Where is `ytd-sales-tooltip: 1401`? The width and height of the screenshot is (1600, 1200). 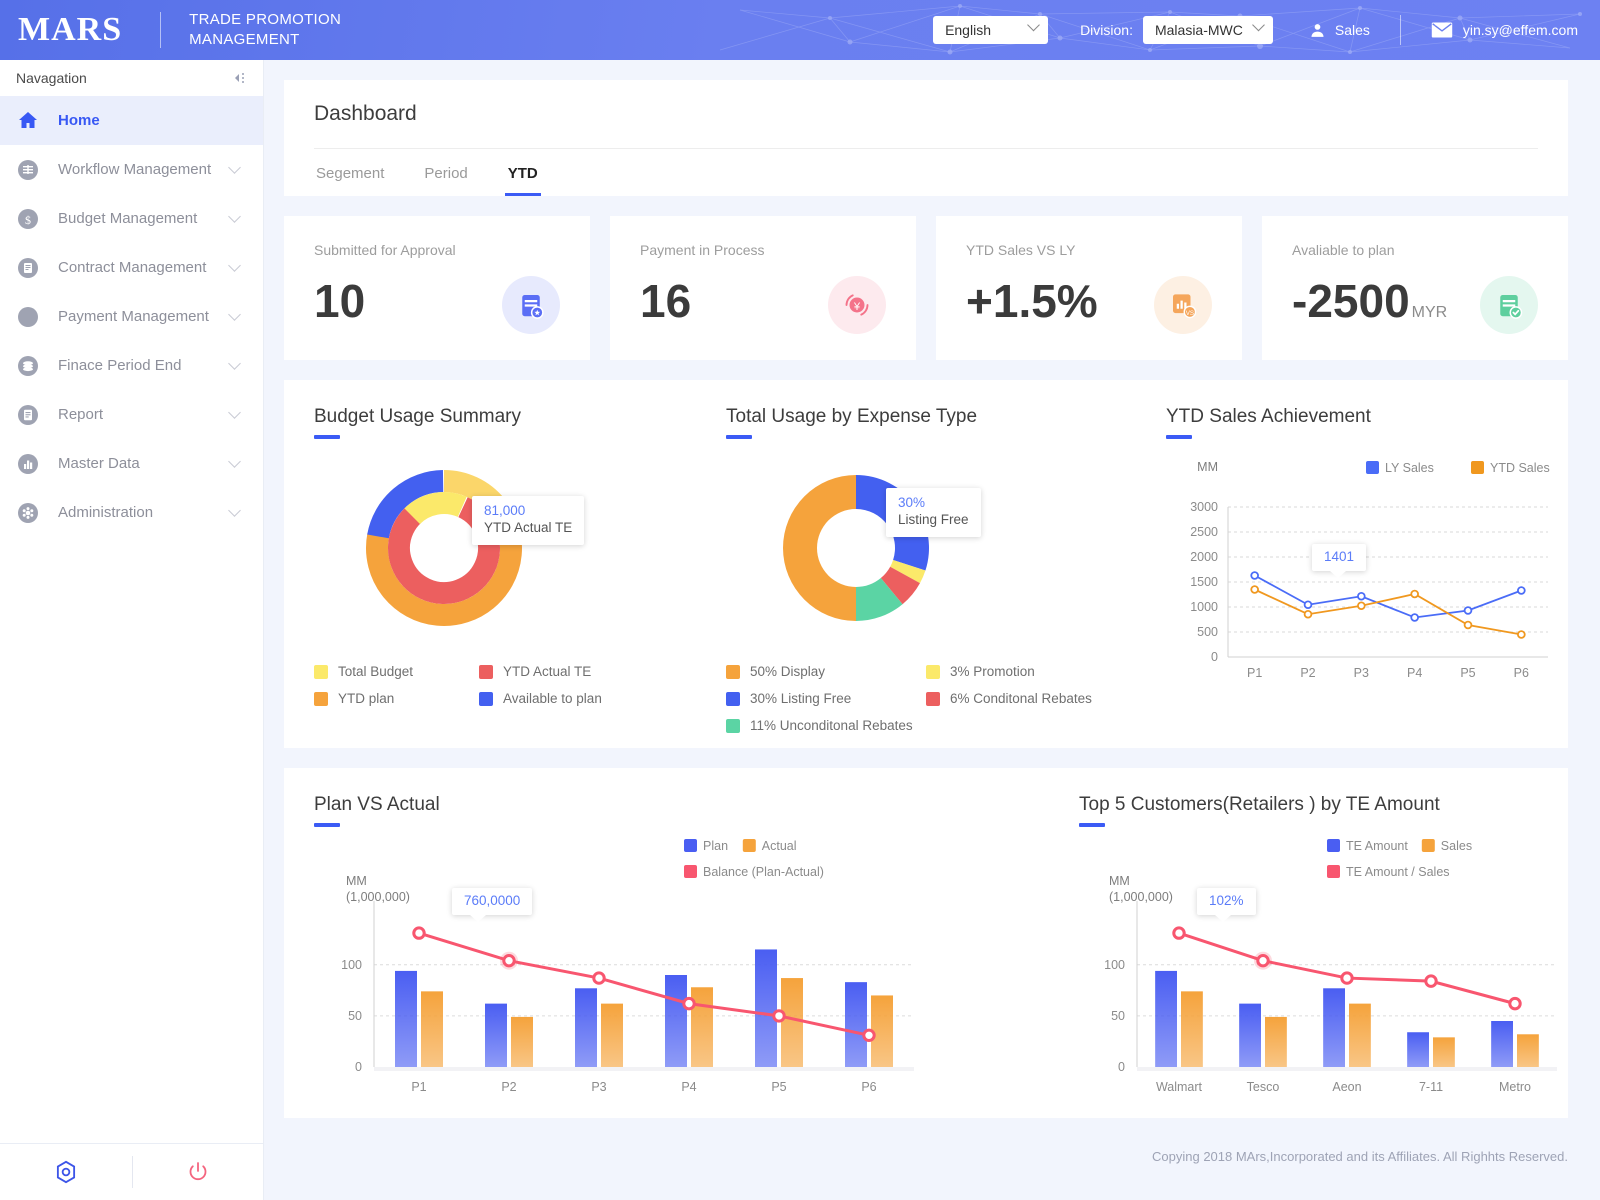 ytd-sales-tooltip: 1401 is located at coordinates (1339, 561).